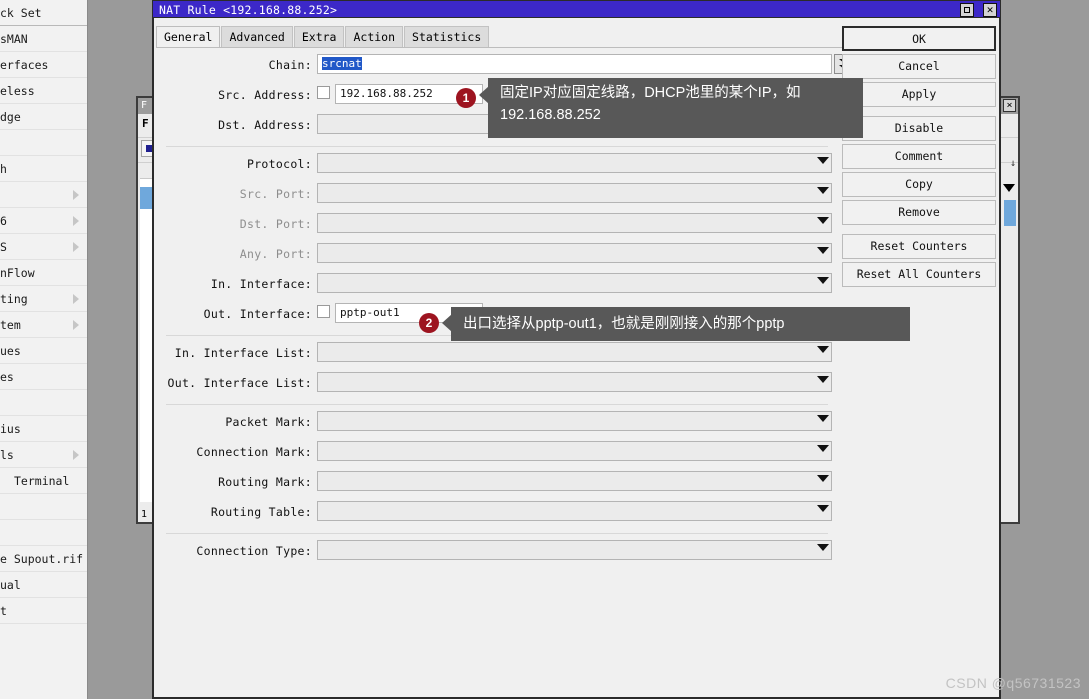  What do you see at coordinates (650, 104) in the screenshot?
I see `annotation-text-1: 固定IP对应固定线路，DHCP池里的某个IP，如192.168.88.252` at bounding box center [650, 104].